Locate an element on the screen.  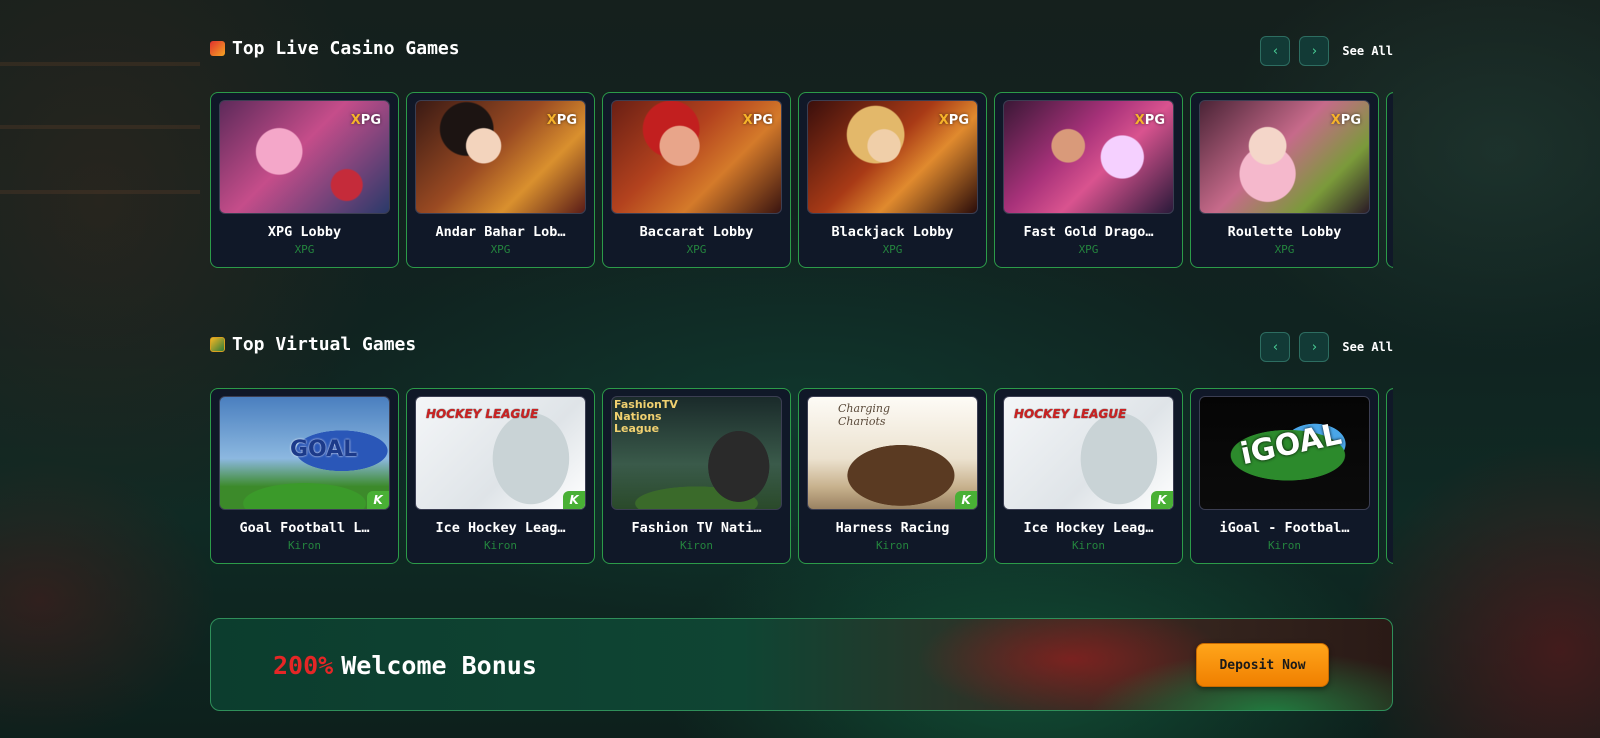
bonus-headline: 200% Welcome Bonus is located at coordinates (405, 665).